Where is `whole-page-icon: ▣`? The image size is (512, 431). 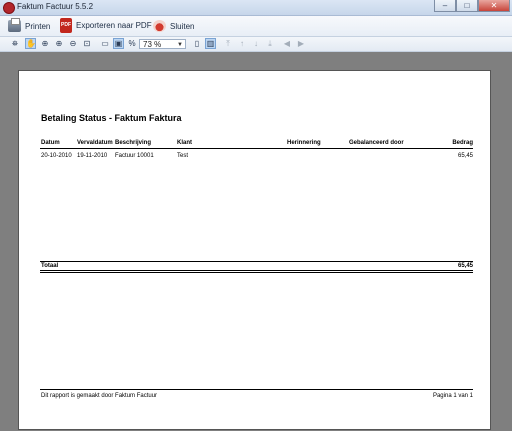
whole-page-icon: ▣ is located at coordinates (118, 43).